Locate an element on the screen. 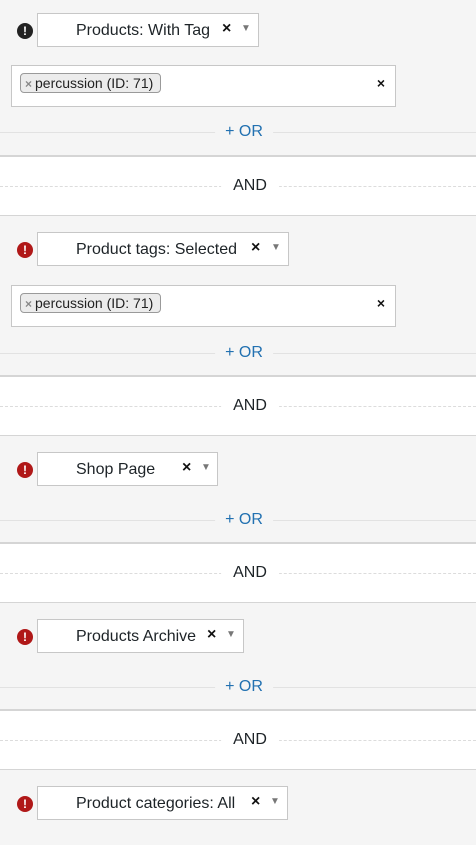 The width and height of the screenshot is (476, 845). value-multiselect-1: × percussion (ID: 71) × is located at coordinates (203, 86).